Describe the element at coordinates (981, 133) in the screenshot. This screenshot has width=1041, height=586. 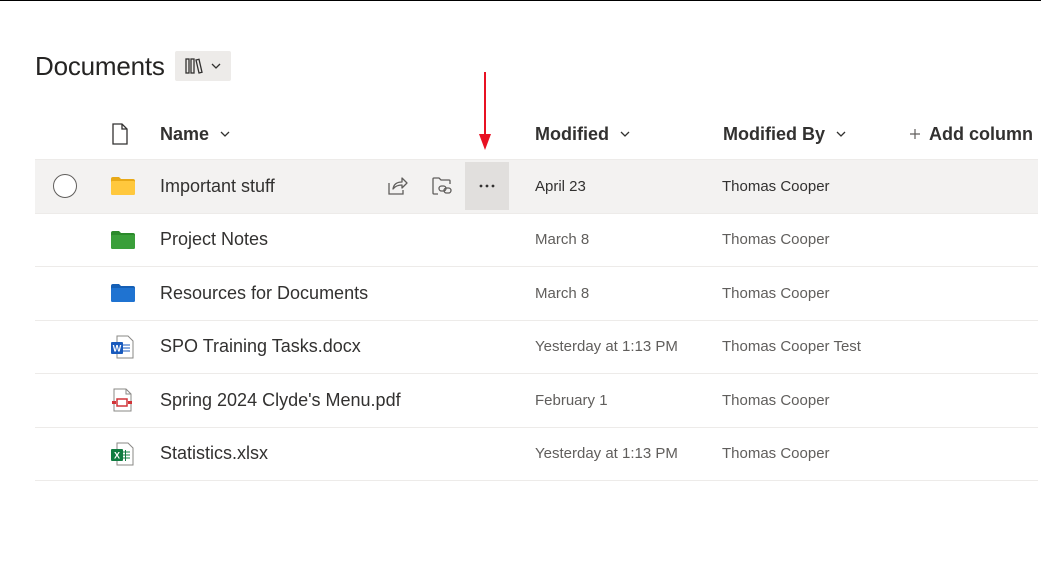
I see `add-column-label: Add column` at that location.